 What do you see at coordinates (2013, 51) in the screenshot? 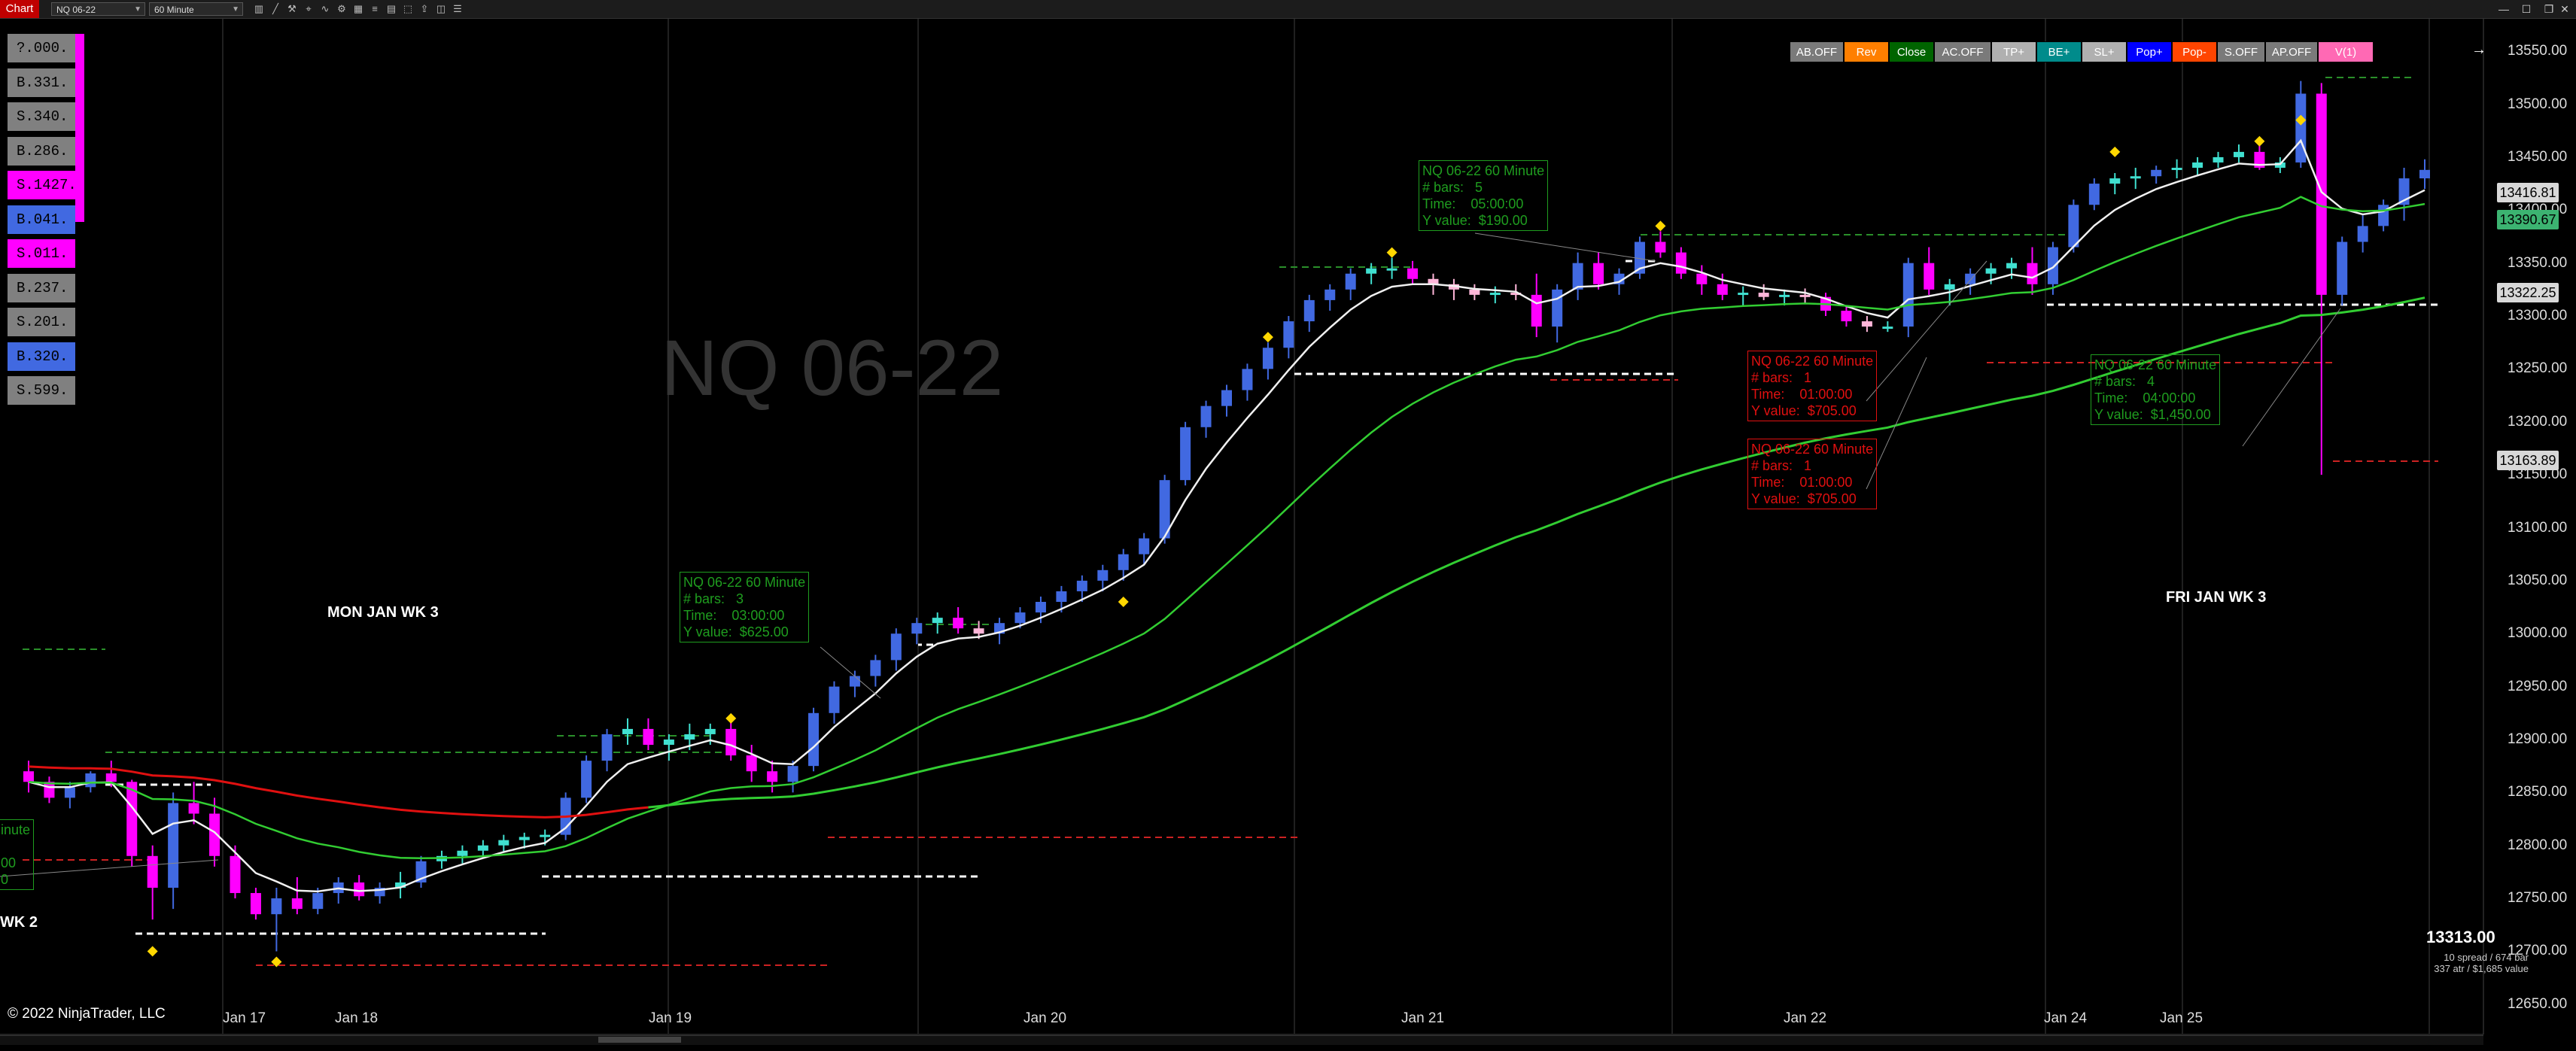
I see `chart-button-tp-: TP+` at bounding box center [2013, 51].